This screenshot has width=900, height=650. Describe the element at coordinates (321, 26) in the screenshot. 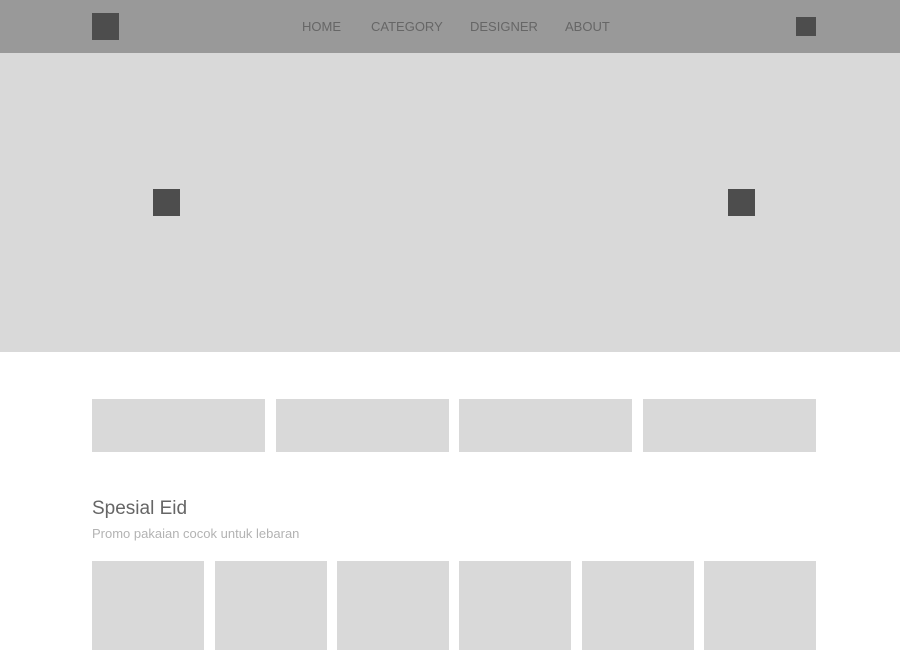

I see `nav-link-home: HOME` at that location.